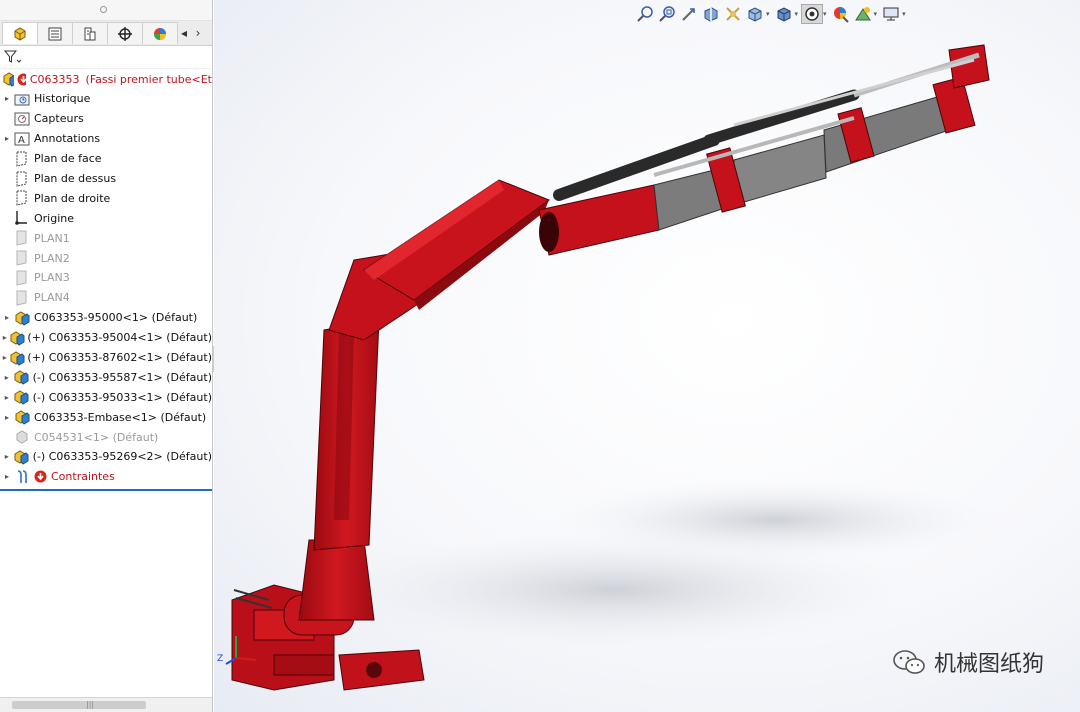 This screenshot has width=1080, height=712. I want to click on configurationmanager-icon, so click(90, 33).